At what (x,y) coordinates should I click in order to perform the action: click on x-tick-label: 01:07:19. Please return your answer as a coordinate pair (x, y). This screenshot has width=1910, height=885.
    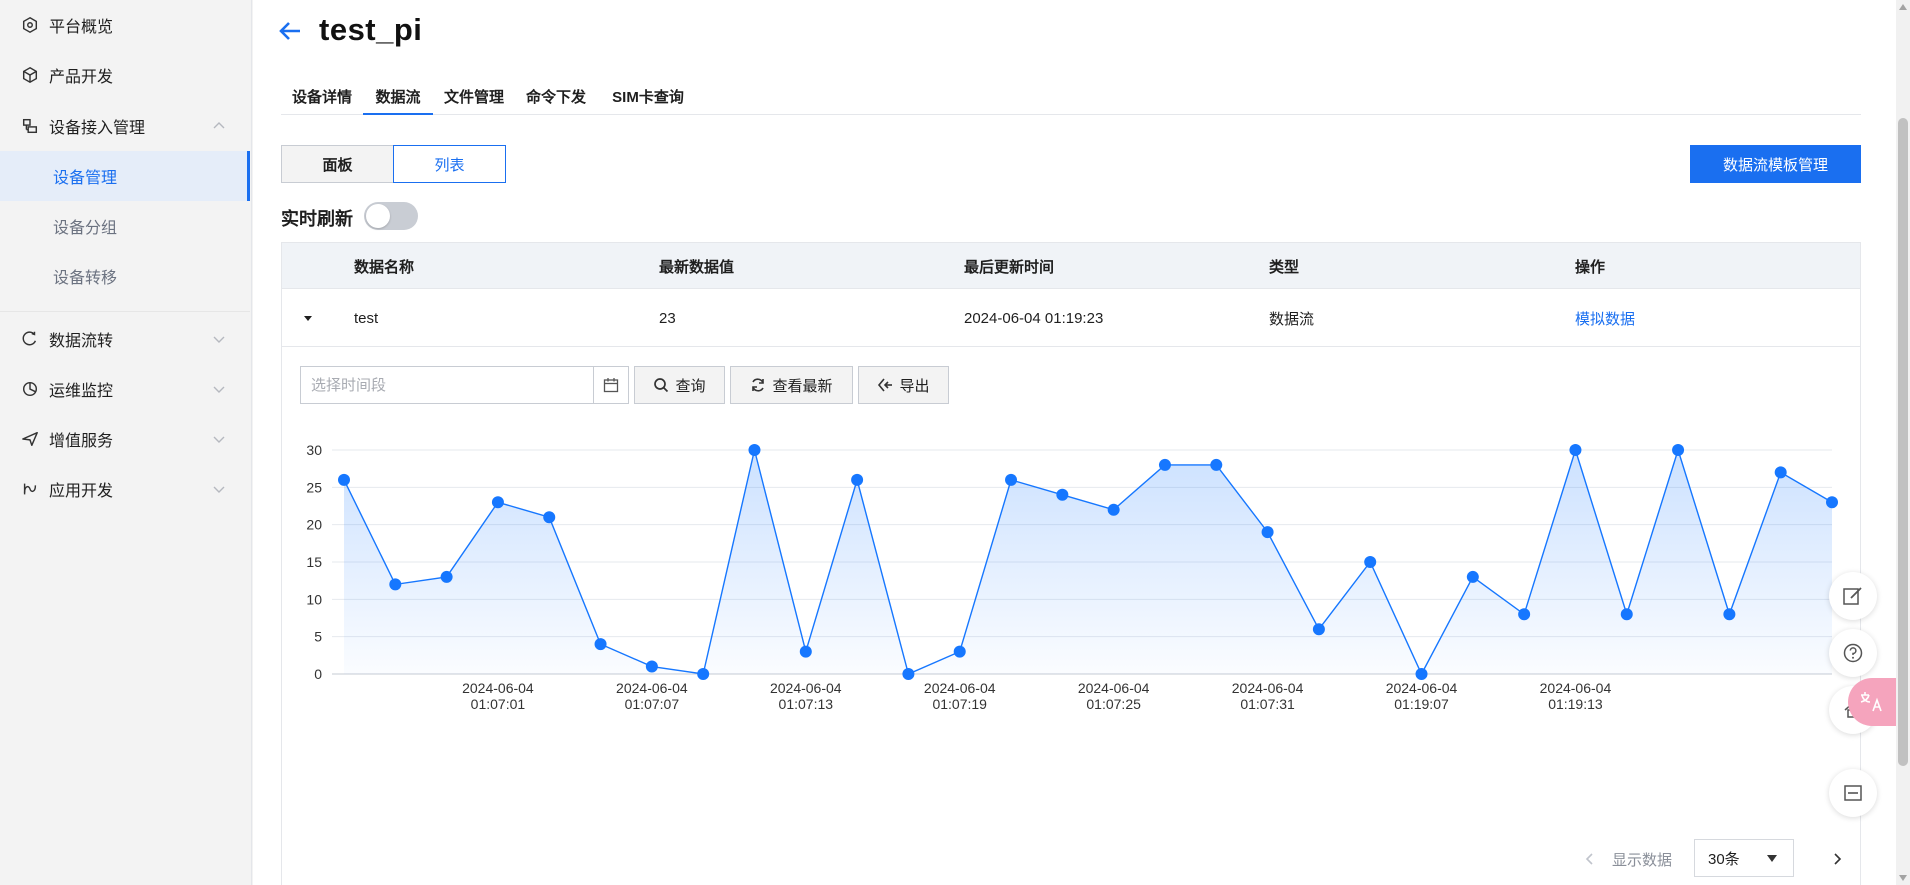
    Looking at the image, I should click on (959, 704).